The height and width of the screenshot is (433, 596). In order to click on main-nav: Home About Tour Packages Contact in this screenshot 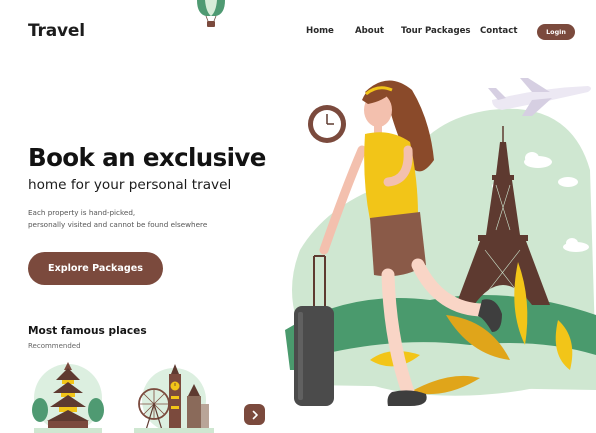, I will do `click(298, 33)`.